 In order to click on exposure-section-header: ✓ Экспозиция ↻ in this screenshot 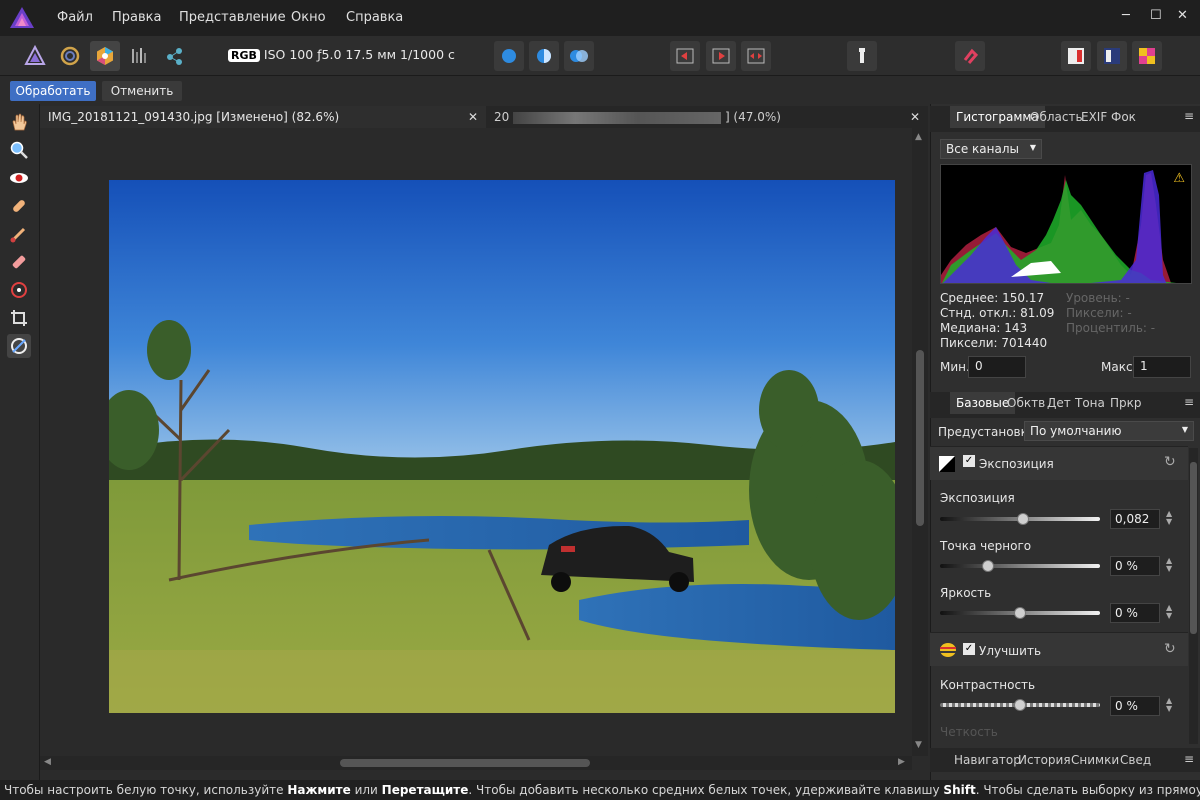, I will do `click(1059, 463)`.